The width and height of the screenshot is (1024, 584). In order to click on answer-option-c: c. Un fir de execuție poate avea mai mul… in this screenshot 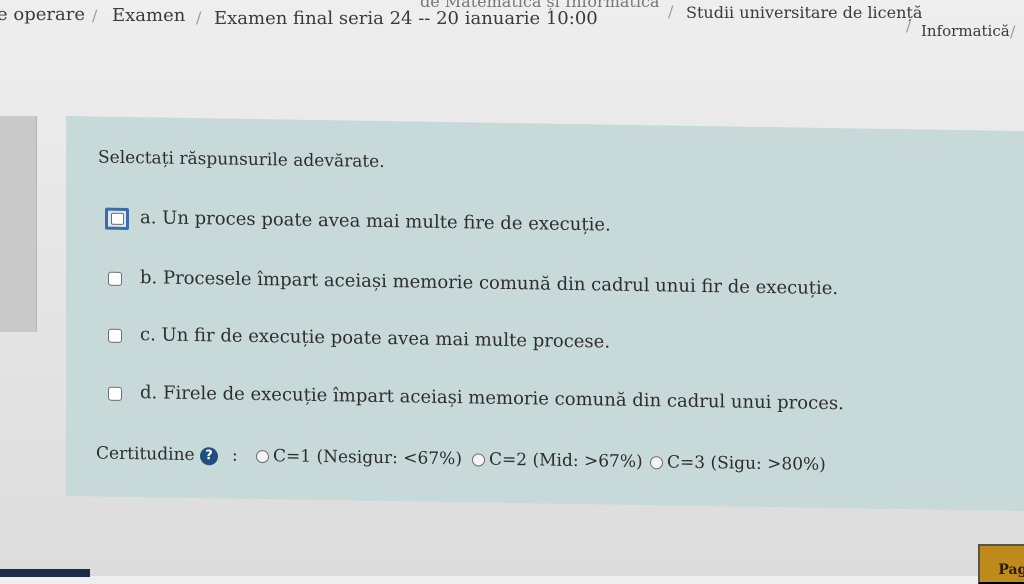, I will do `click(464, 344)`.